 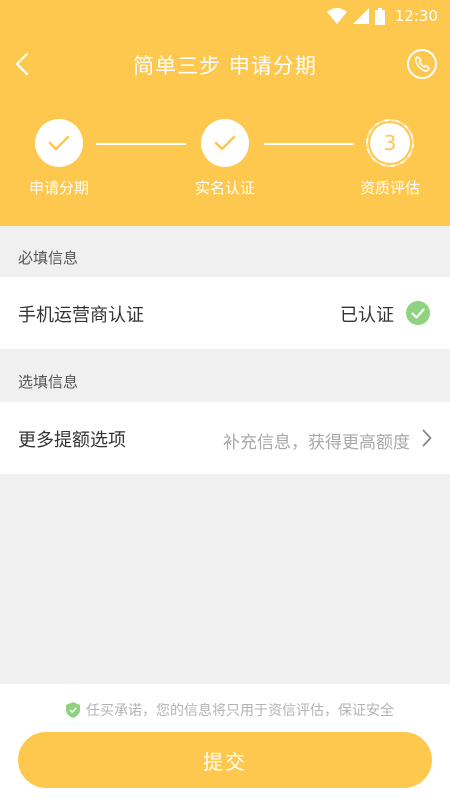 What do you see at coordinates (224, 188) in the screenshot?
I see `step-2-label: 实名认证` at bounding box center [224, 188].